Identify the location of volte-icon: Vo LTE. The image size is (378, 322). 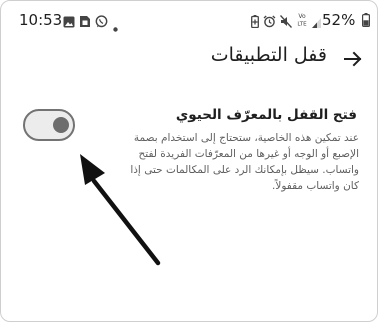
(302, 21).